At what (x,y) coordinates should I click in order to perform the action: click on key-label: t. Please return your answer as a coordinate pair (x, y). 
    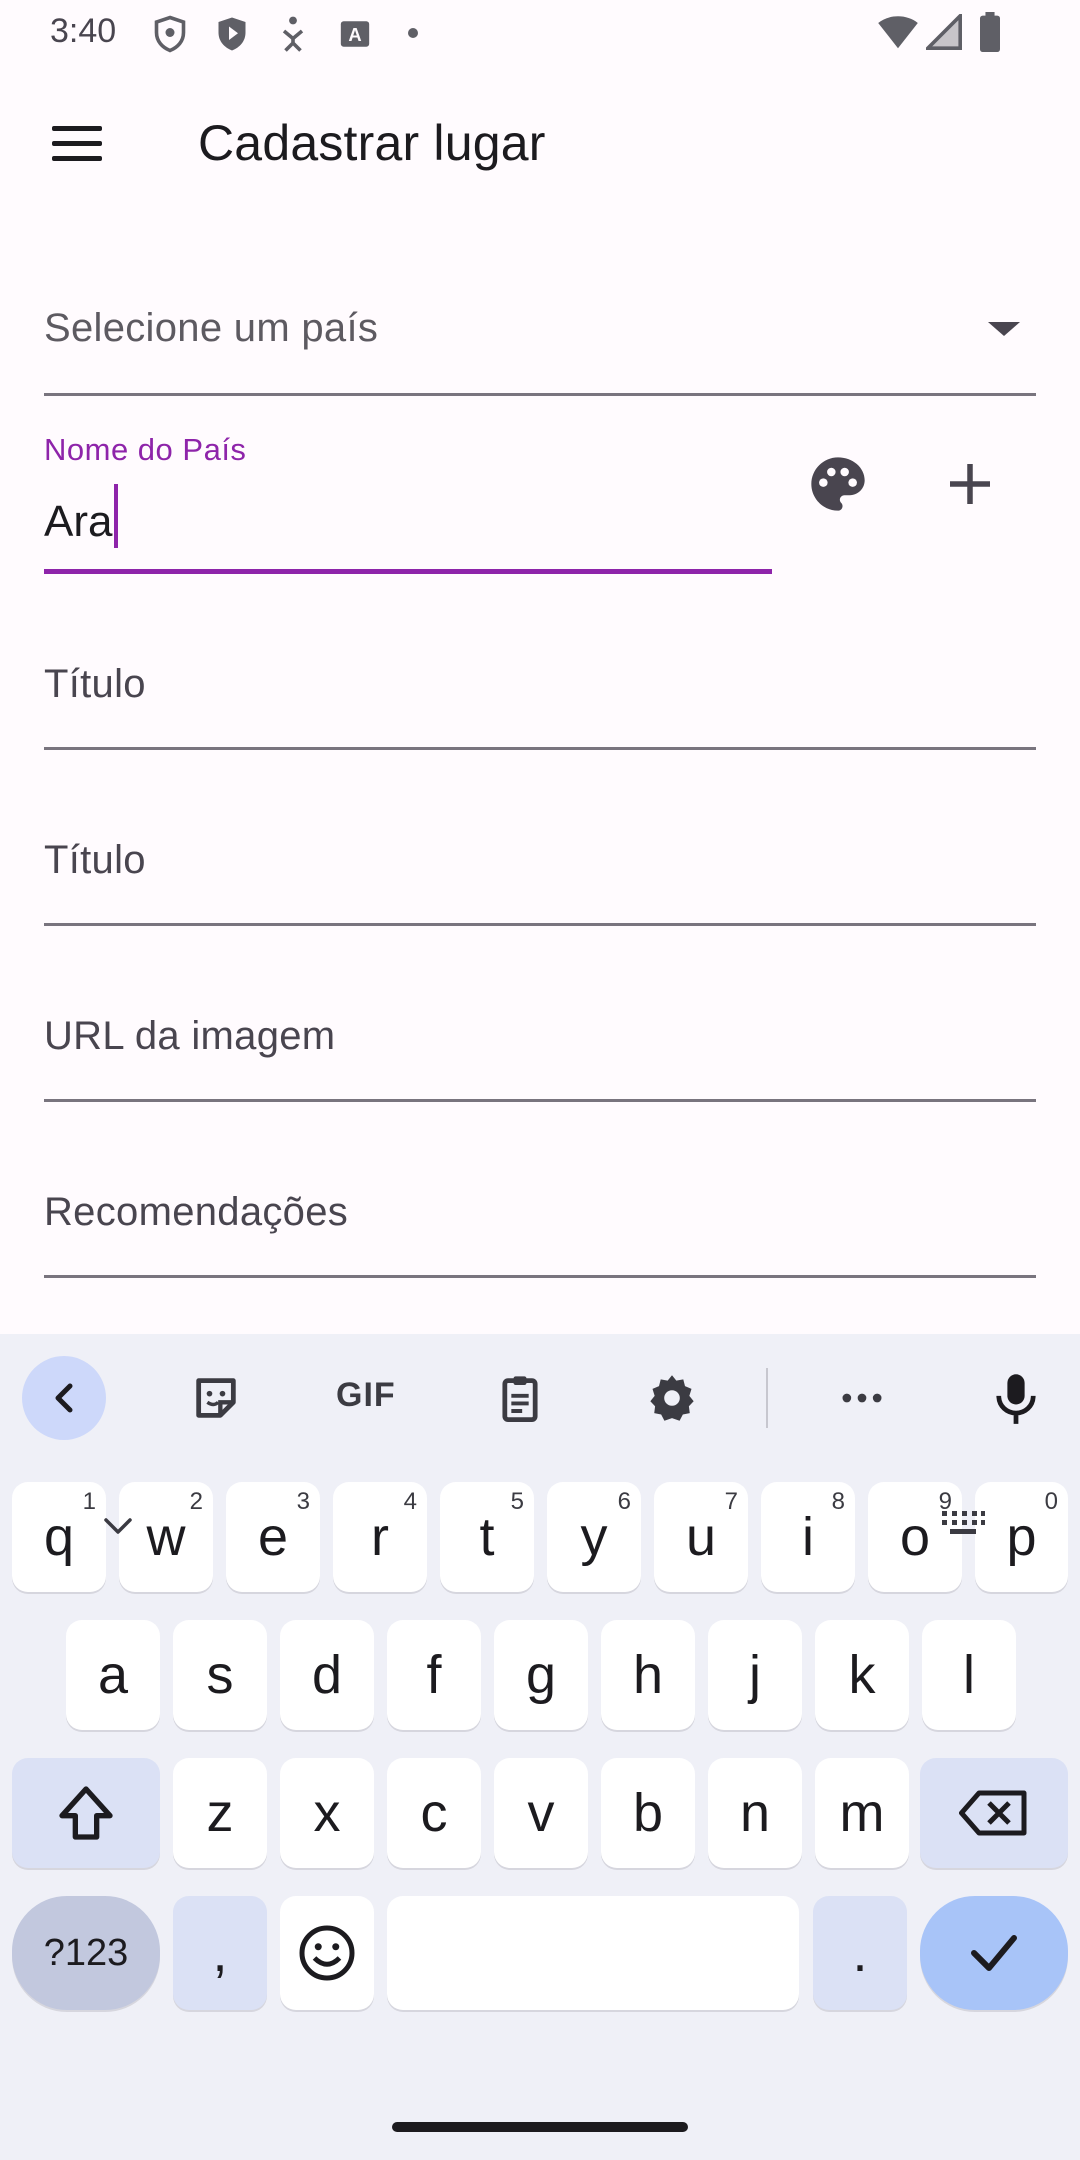
    Looking at the image, I should click on (487, 1537).